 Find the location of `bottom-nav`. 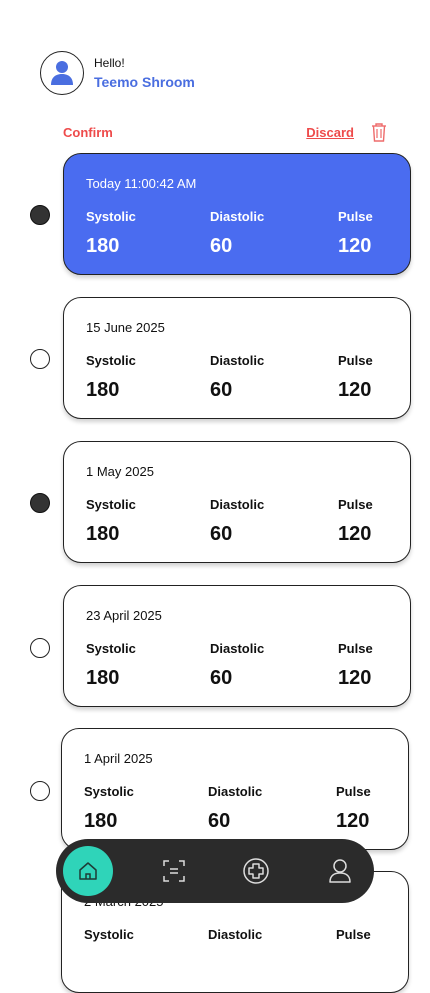

bottom-nav is located at coordinates (215, 871).